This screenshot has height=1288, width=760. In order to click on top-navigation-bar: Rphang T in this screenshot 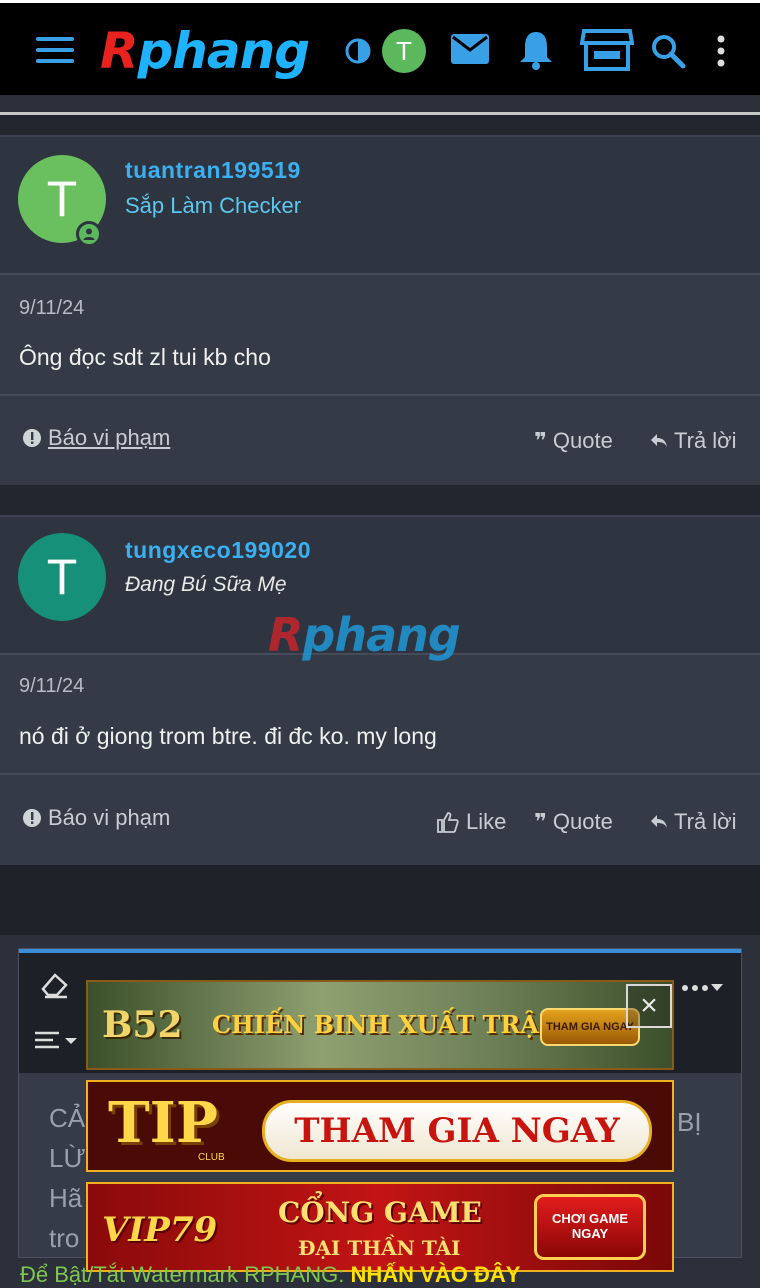, I will do `click(380, 47)`.